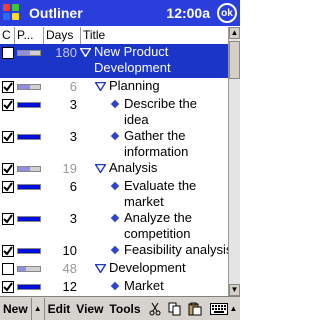  What do you see at coordinates (175, 309) in the screenshot?
I see `copy-icon` at bounding box center [175, 309].